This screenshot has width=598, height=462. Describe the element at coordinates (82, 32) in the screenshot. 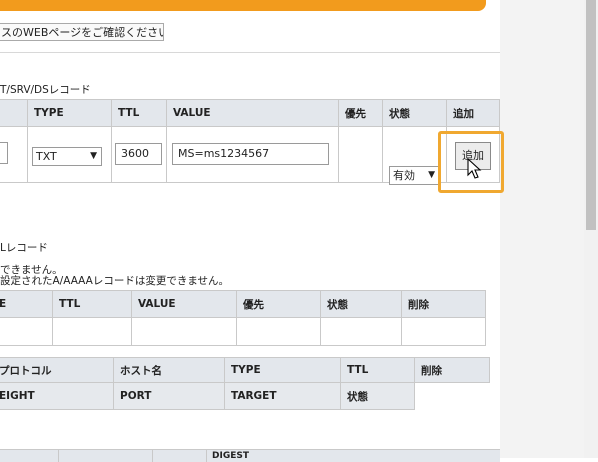

I see `notice-button: スのWEBページをご確認ください。` at that location.